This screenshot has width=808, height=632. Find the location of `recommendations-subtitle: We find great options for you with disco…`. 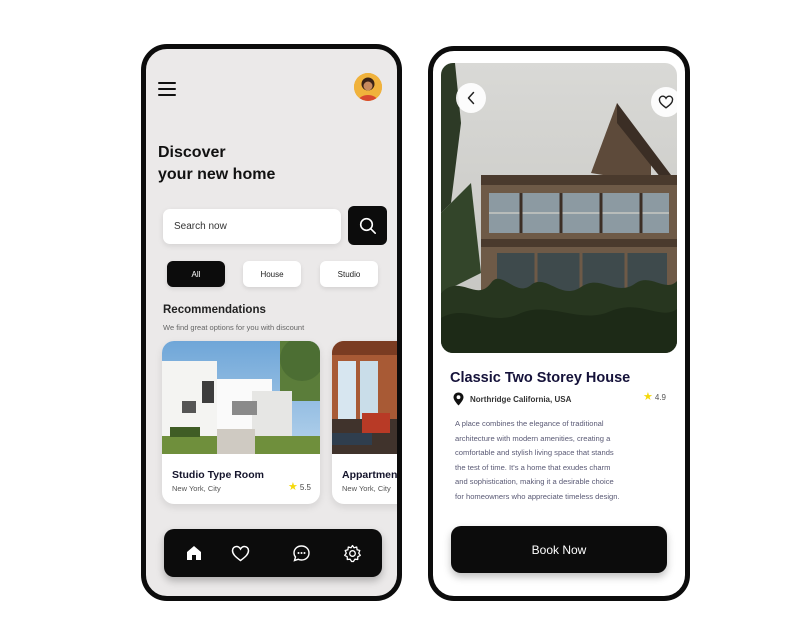

recommendations-subtitle: We find great options for you with disco… is located at coordinates (234, 327).